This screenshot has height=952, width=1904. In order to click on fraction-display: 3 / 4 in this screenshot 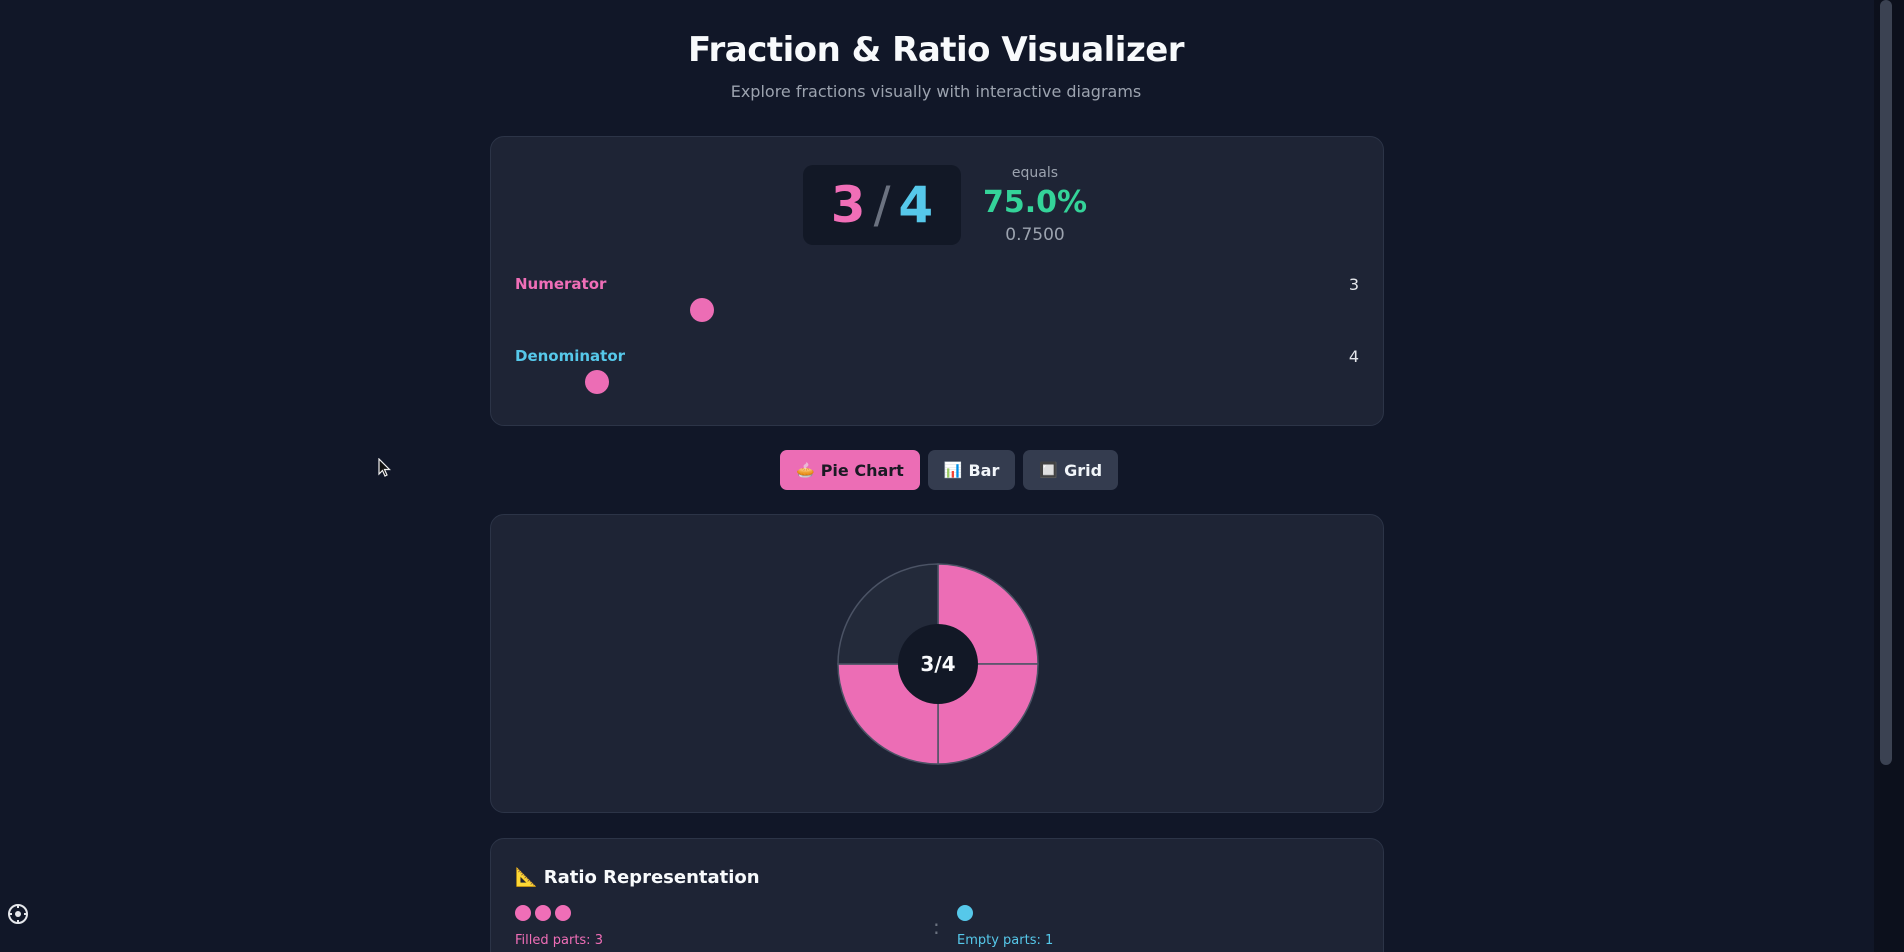, I will do `click(882, 205)`.